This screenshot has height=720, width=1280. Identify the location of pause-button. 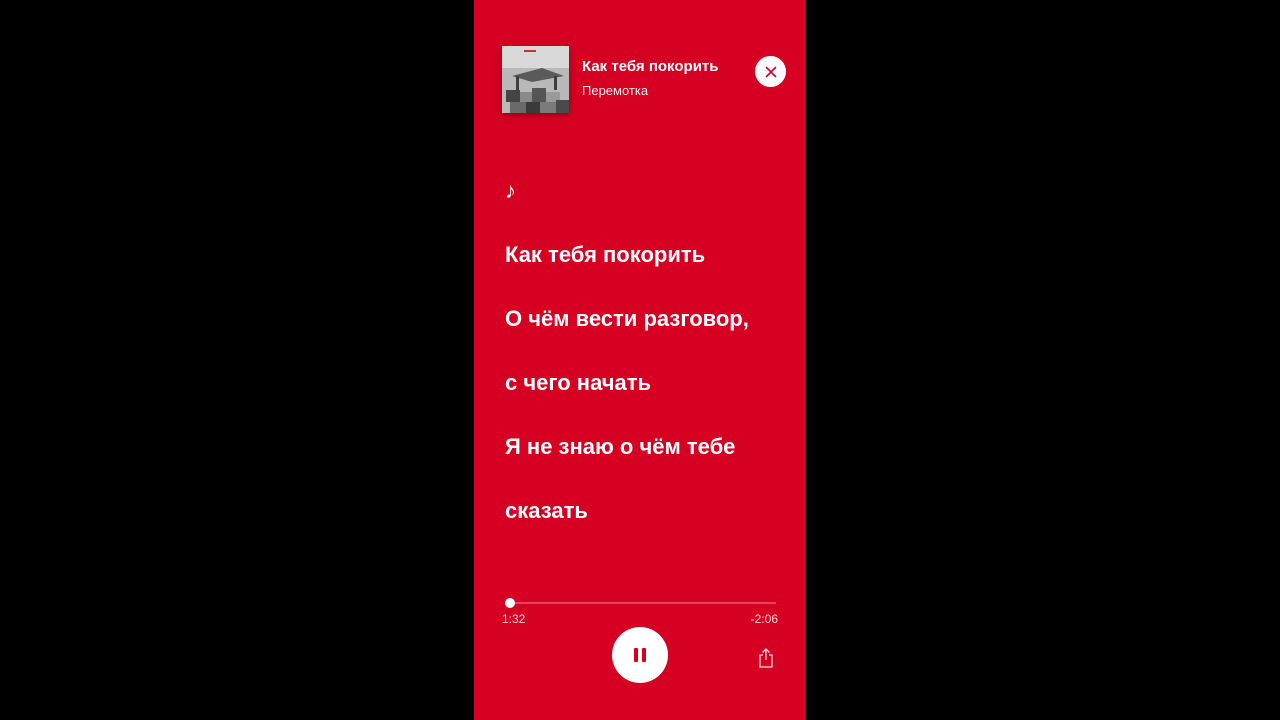
(640, 655).